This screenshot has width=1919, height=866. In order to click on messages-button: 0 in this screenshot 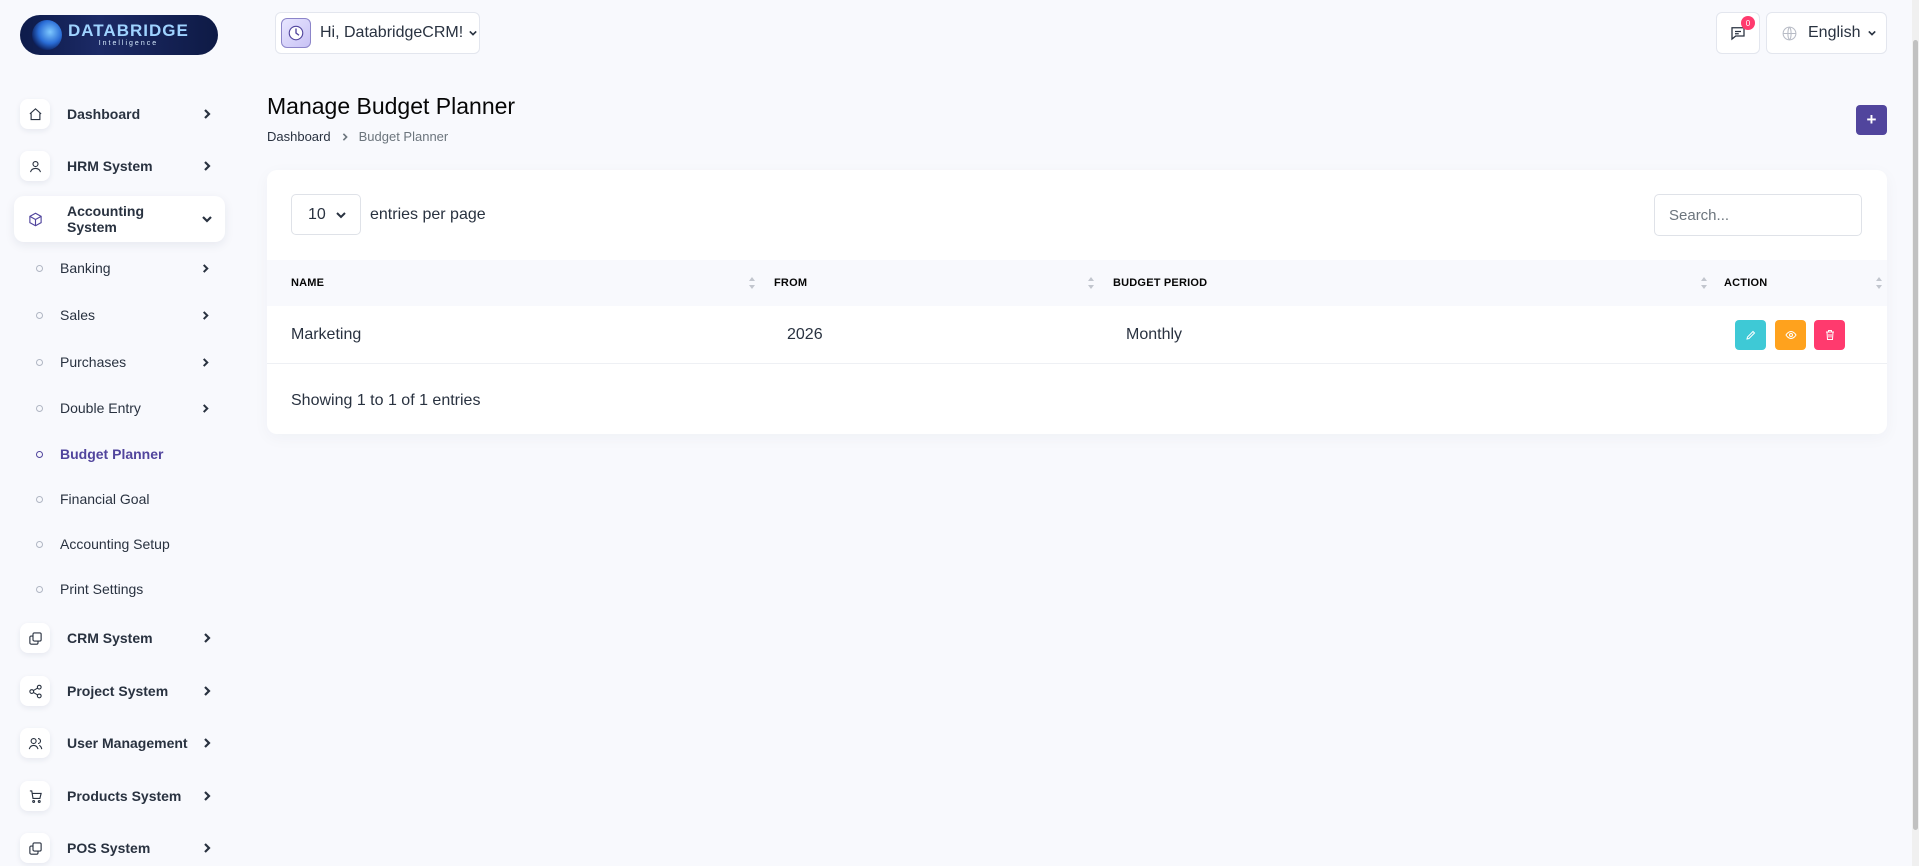, I will do `click(1738, 33)`.